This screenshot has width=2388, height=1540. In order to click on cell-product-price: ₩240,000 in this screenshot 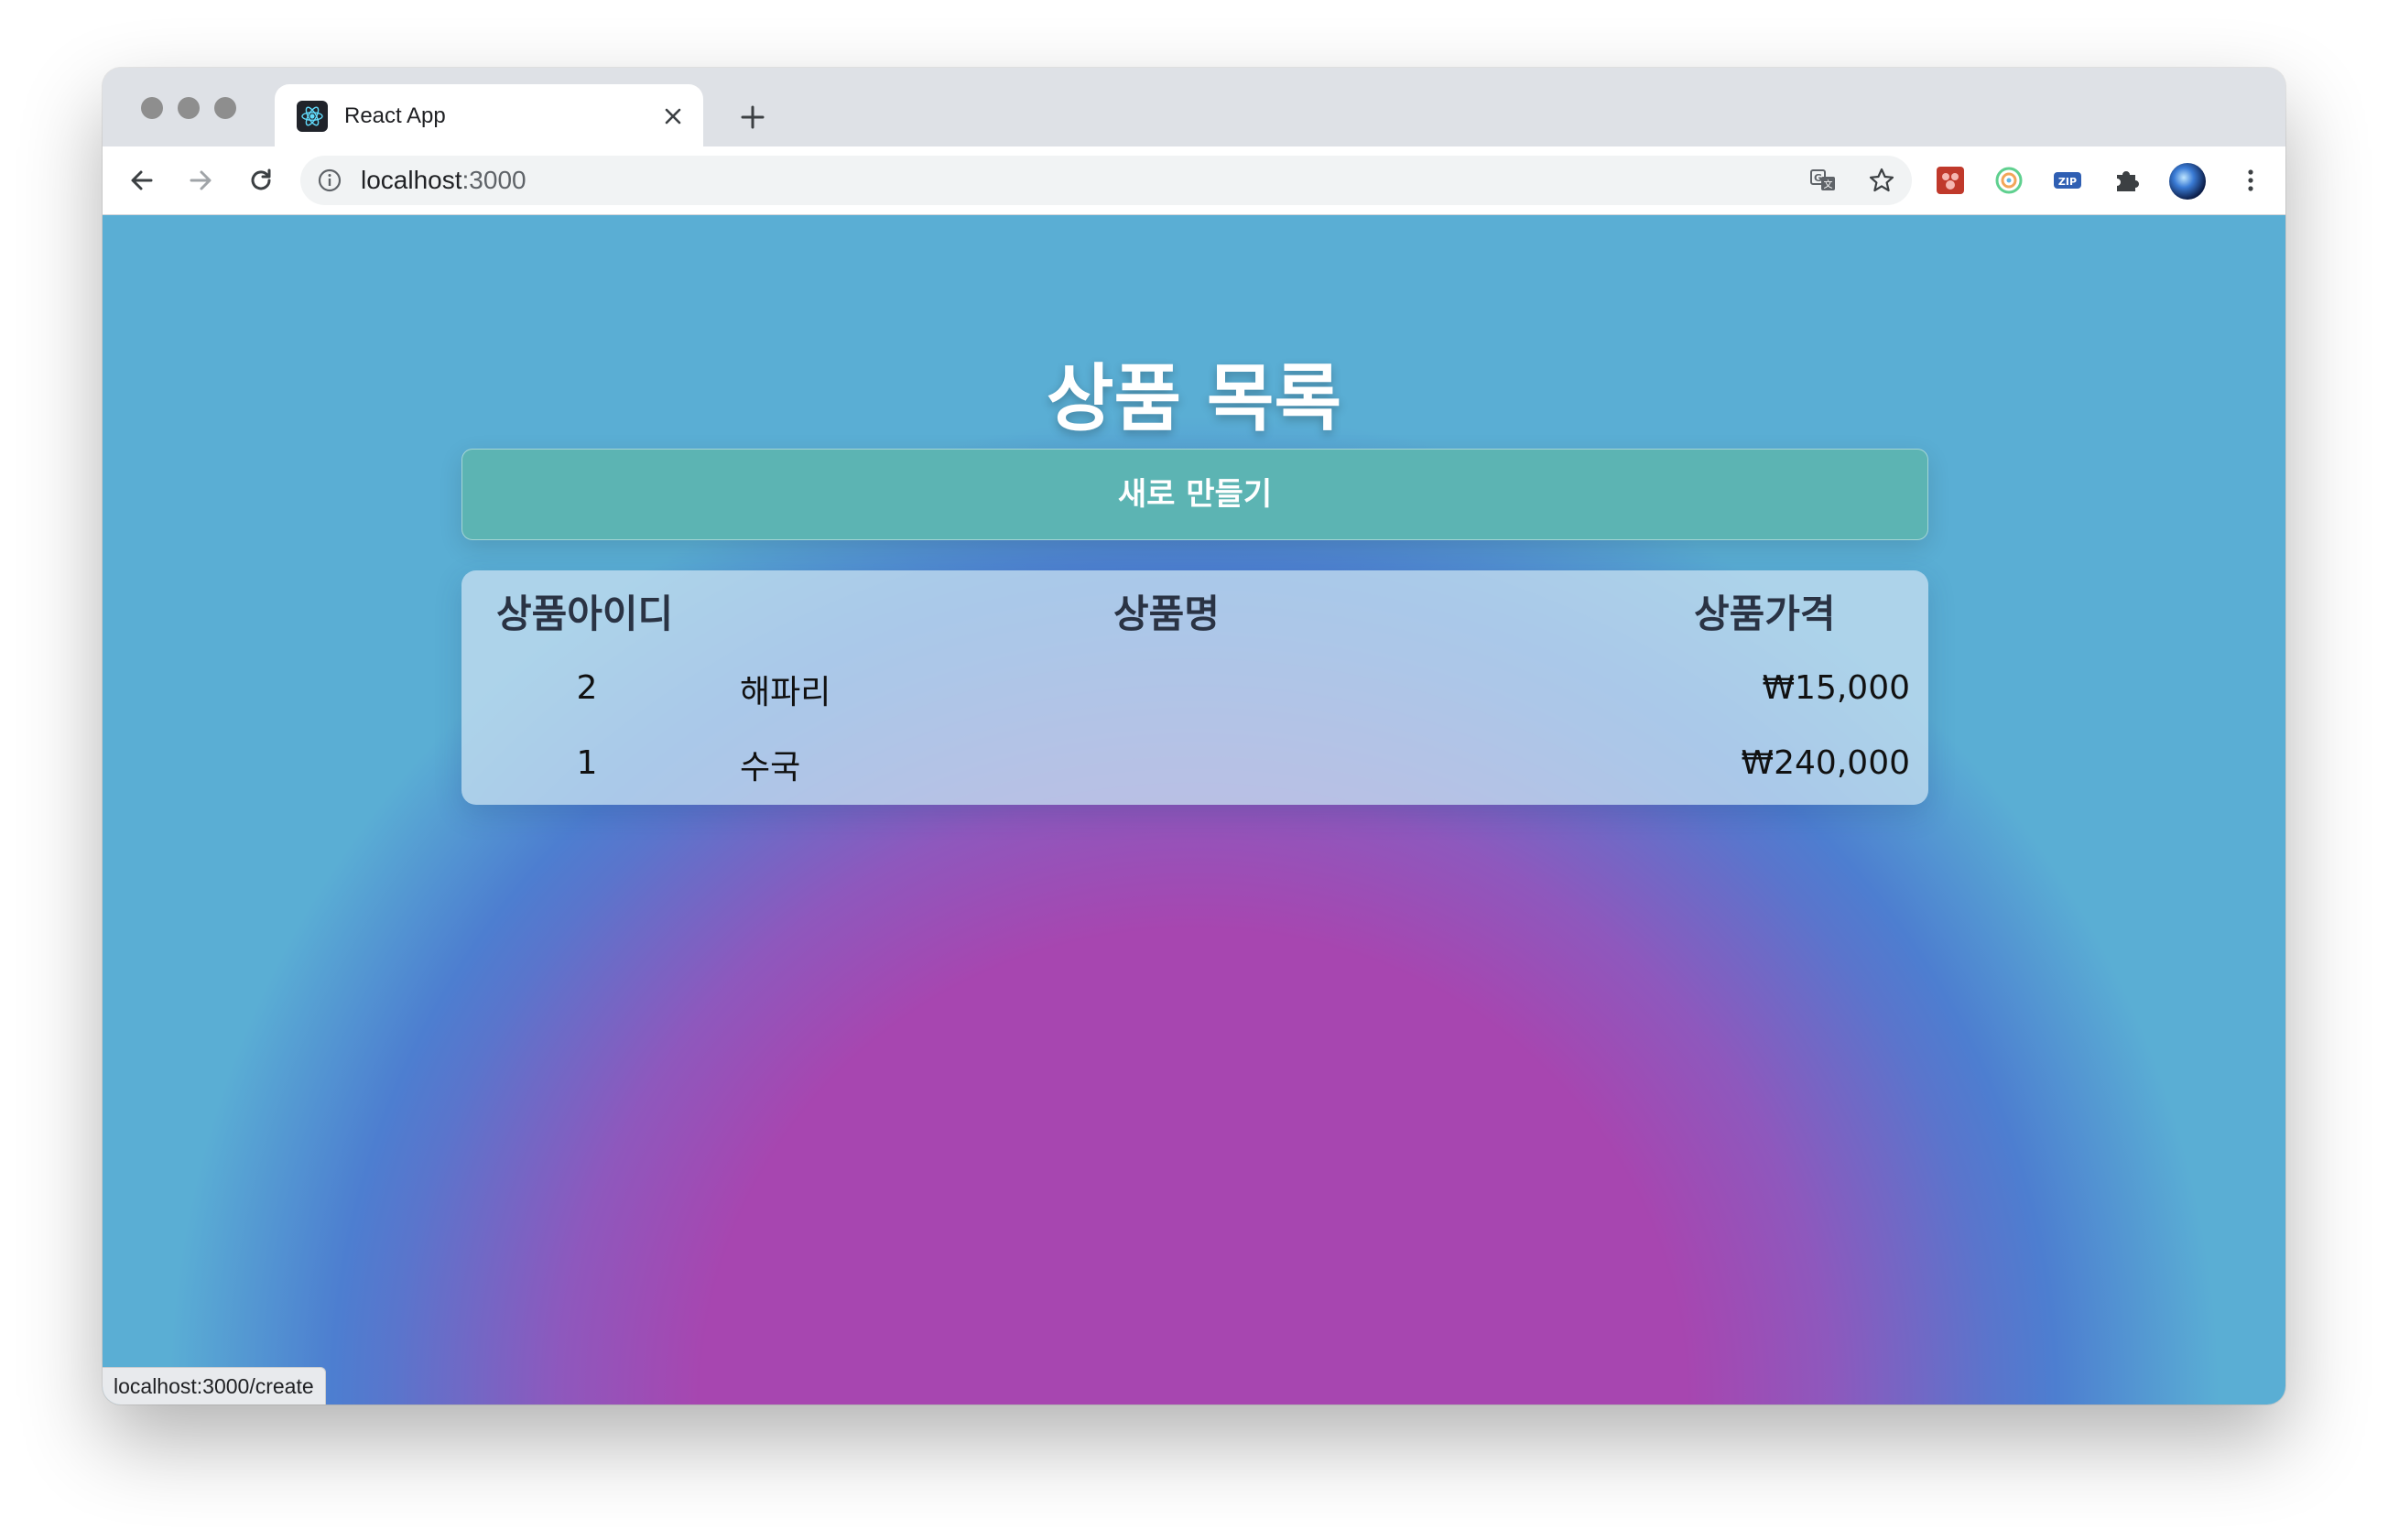, I will do `click(1825, 763)`.